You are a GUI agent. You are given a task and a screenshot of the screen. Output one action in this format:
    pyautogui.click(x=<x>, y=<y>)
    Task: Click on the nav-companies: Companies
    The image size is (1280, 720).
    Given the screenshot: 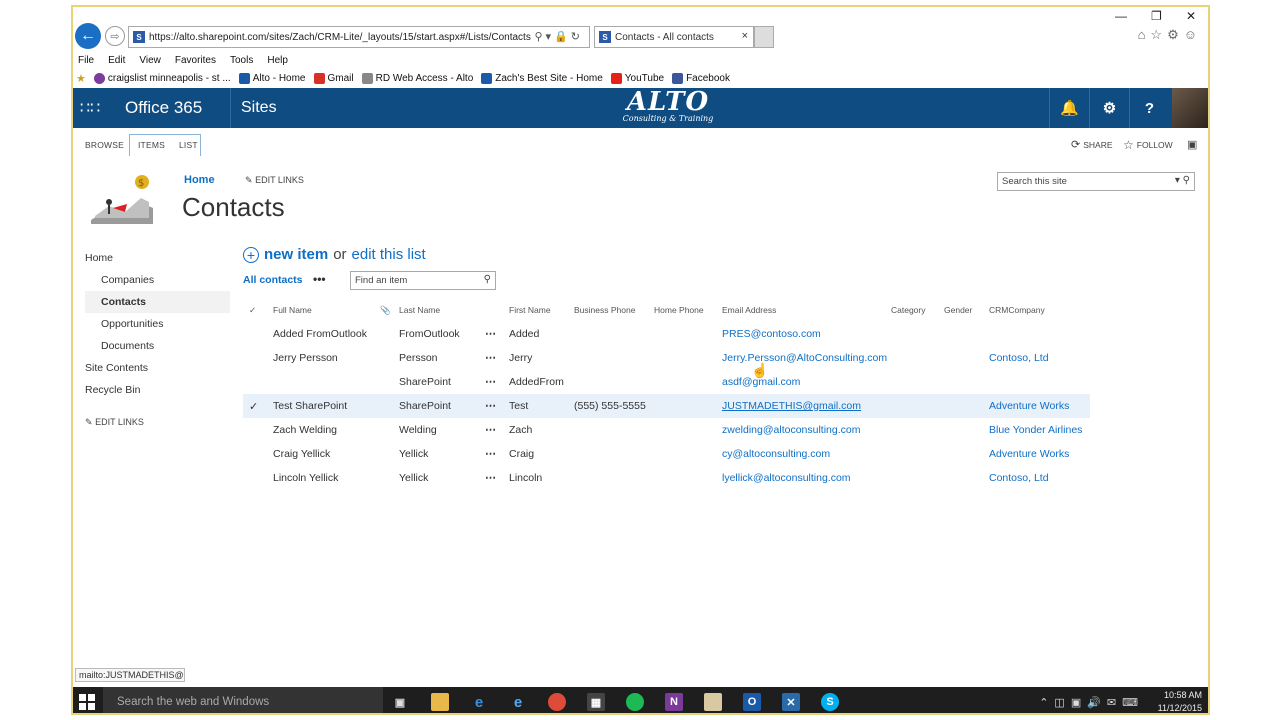 What is the action you would take?
    pyautogui.click(x=157, y=280)
    